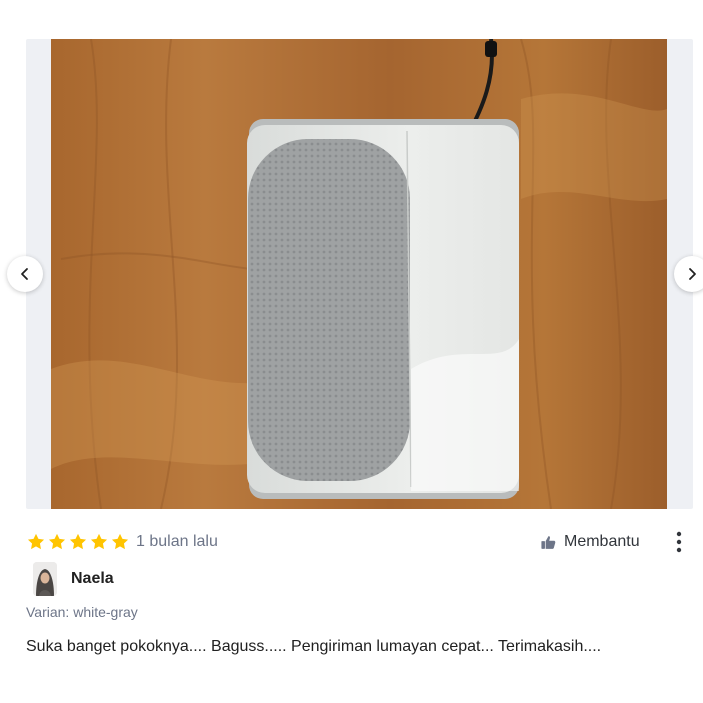  Describe the element at coordinates (548, 542) in the screenshot. I see `thumbs-up-icon` at that location.